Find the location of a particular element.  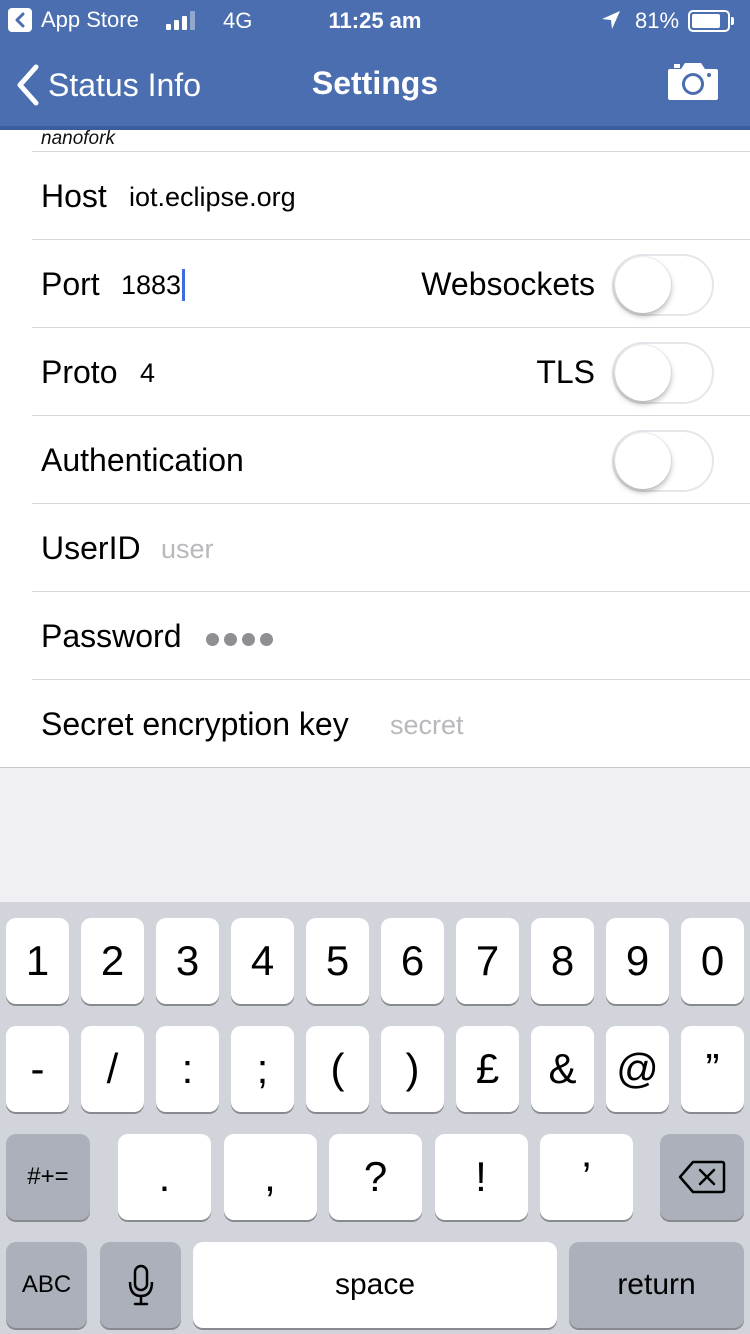

key-row1-0: 1 is located at coordinates (37, 961).